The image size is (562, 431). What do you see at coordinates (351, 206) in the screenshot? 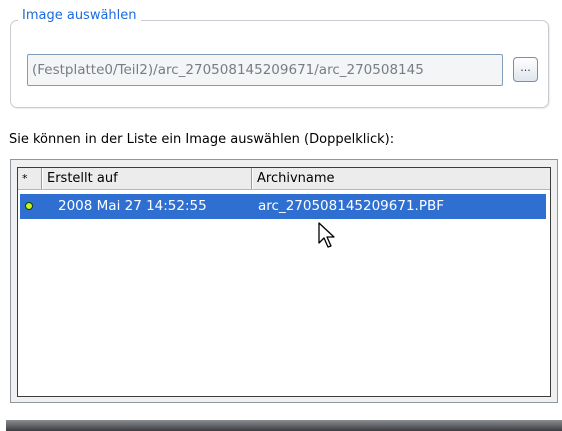
I see `row-archive-name: arc_270508145209671.PBF` at bounding box center [351, 206].